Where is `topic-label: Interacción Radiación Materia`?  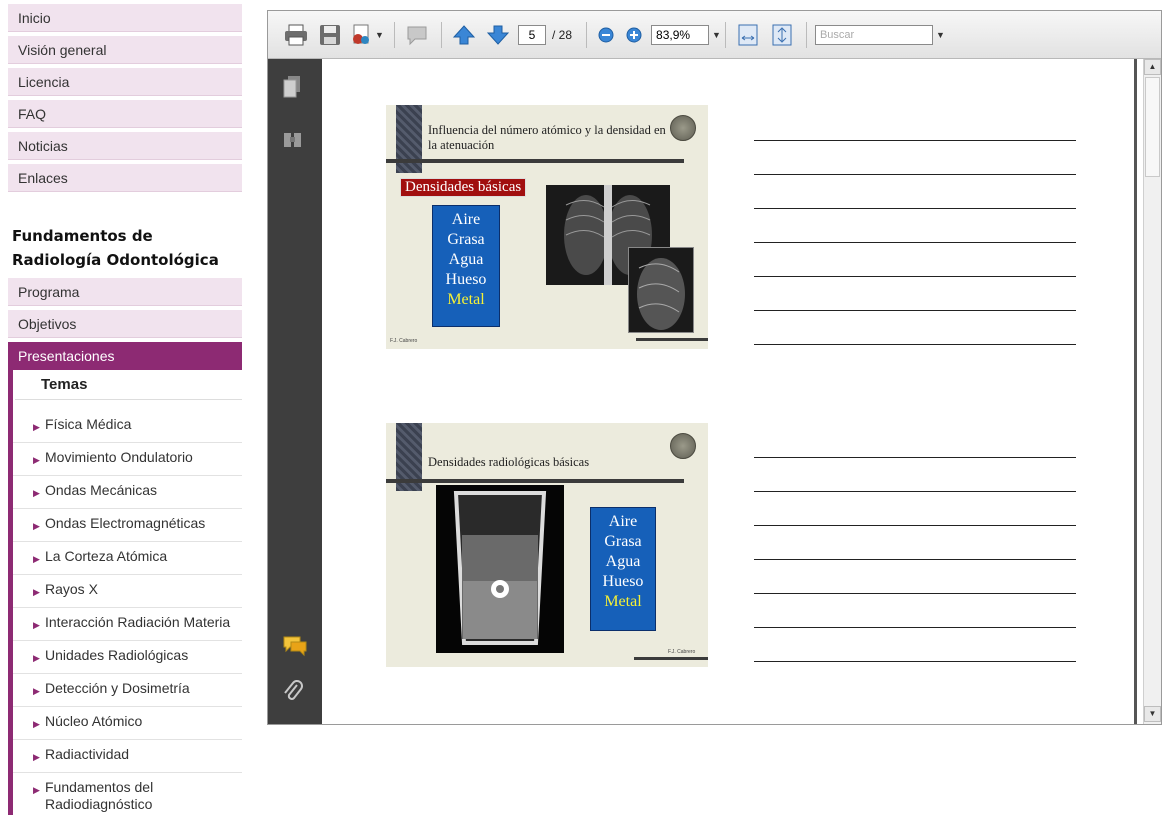
topic-label: Interacción Radiación Materia is located at coordinates (138, 622).